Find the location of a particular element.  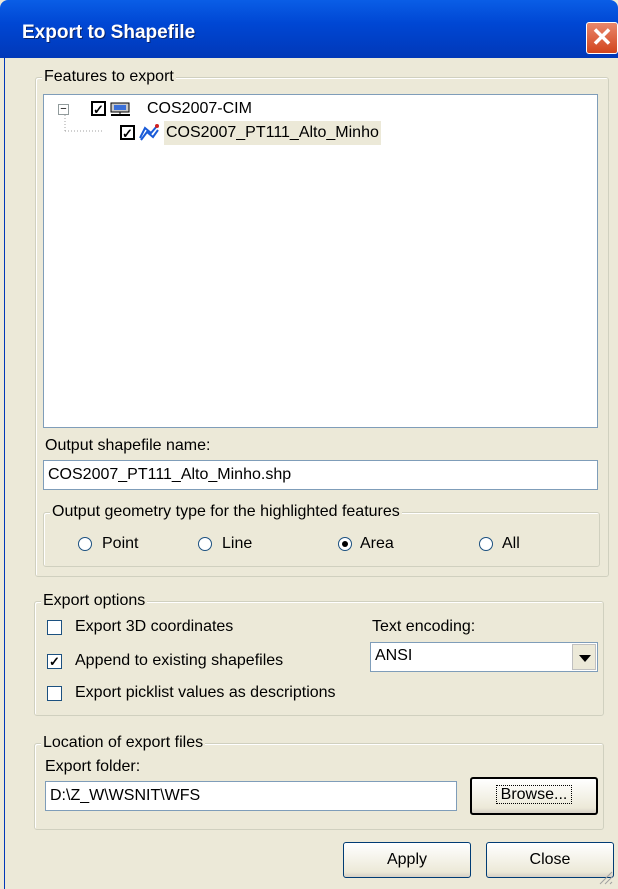

radio-point-button is located at coordinates (85, 544).